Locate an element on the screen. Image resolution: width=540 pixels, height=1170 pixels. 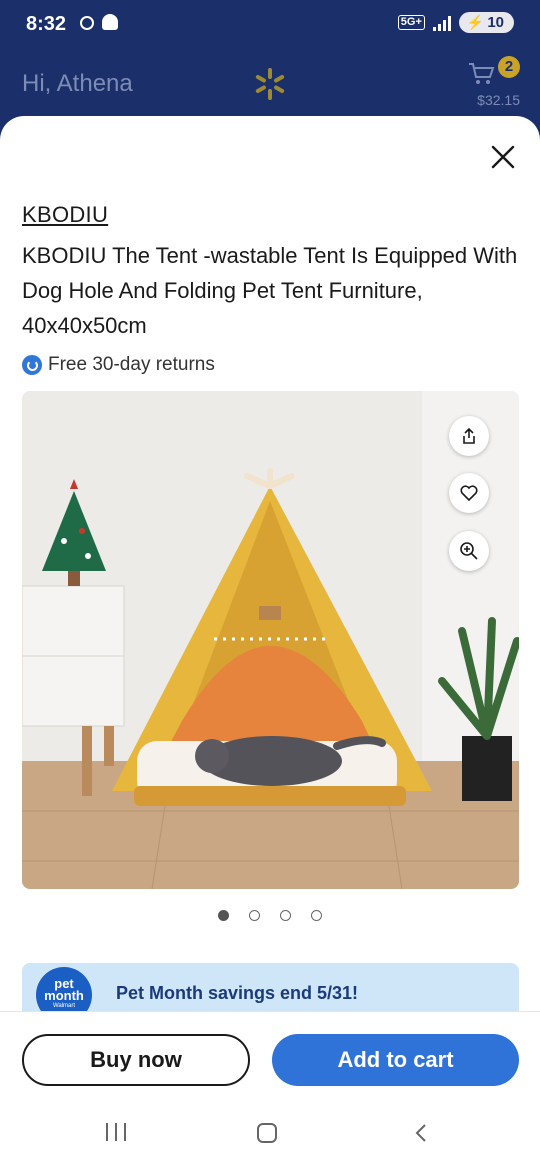
home-icon is located at coordinates (267, 1133).